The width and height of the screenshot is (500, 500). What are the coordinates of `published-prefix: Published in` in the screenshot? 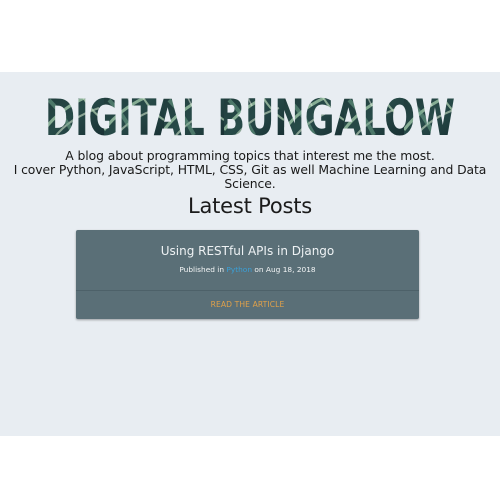 It's located at (202, 269).